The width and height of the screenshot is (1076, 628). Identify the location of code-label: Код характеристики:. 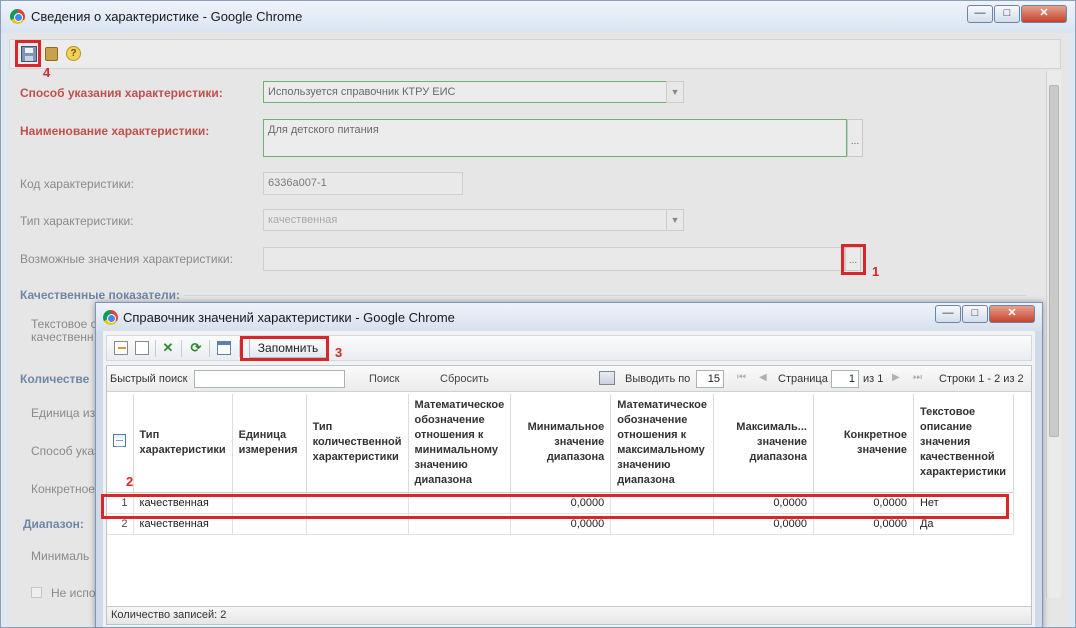
(77, 184).